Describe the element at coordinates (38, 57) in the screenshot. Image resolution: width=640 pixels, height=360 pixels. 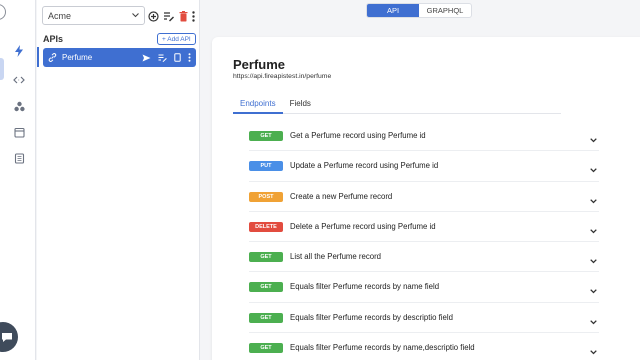
I see `api-selected-accent` at that location.